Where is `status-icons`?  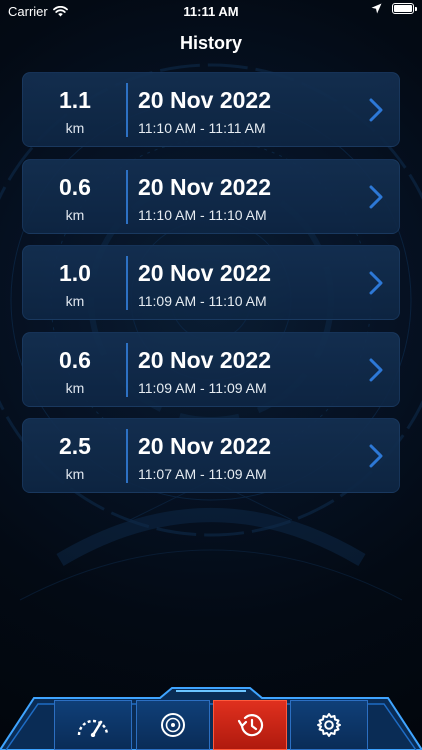 status-icons is located at coordinates (394, 8).